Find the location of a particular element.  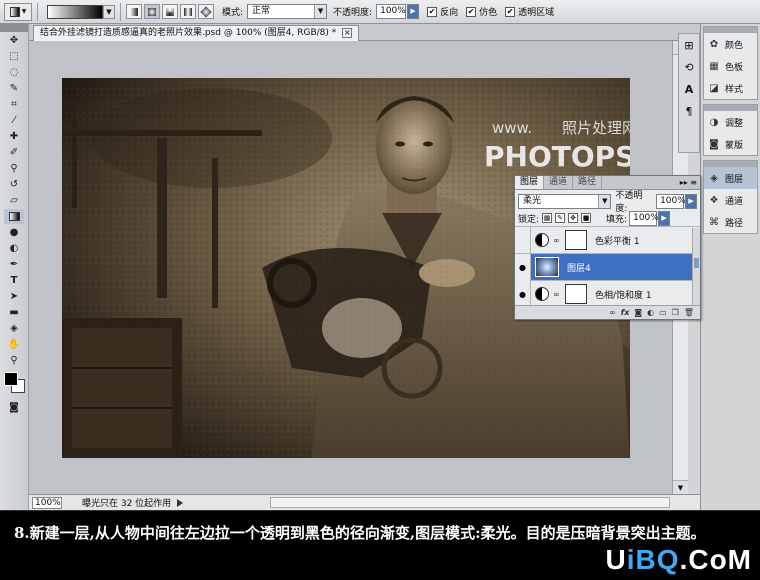

marquee-tool-icon: ⬚ is located at coordinates (14, 56).